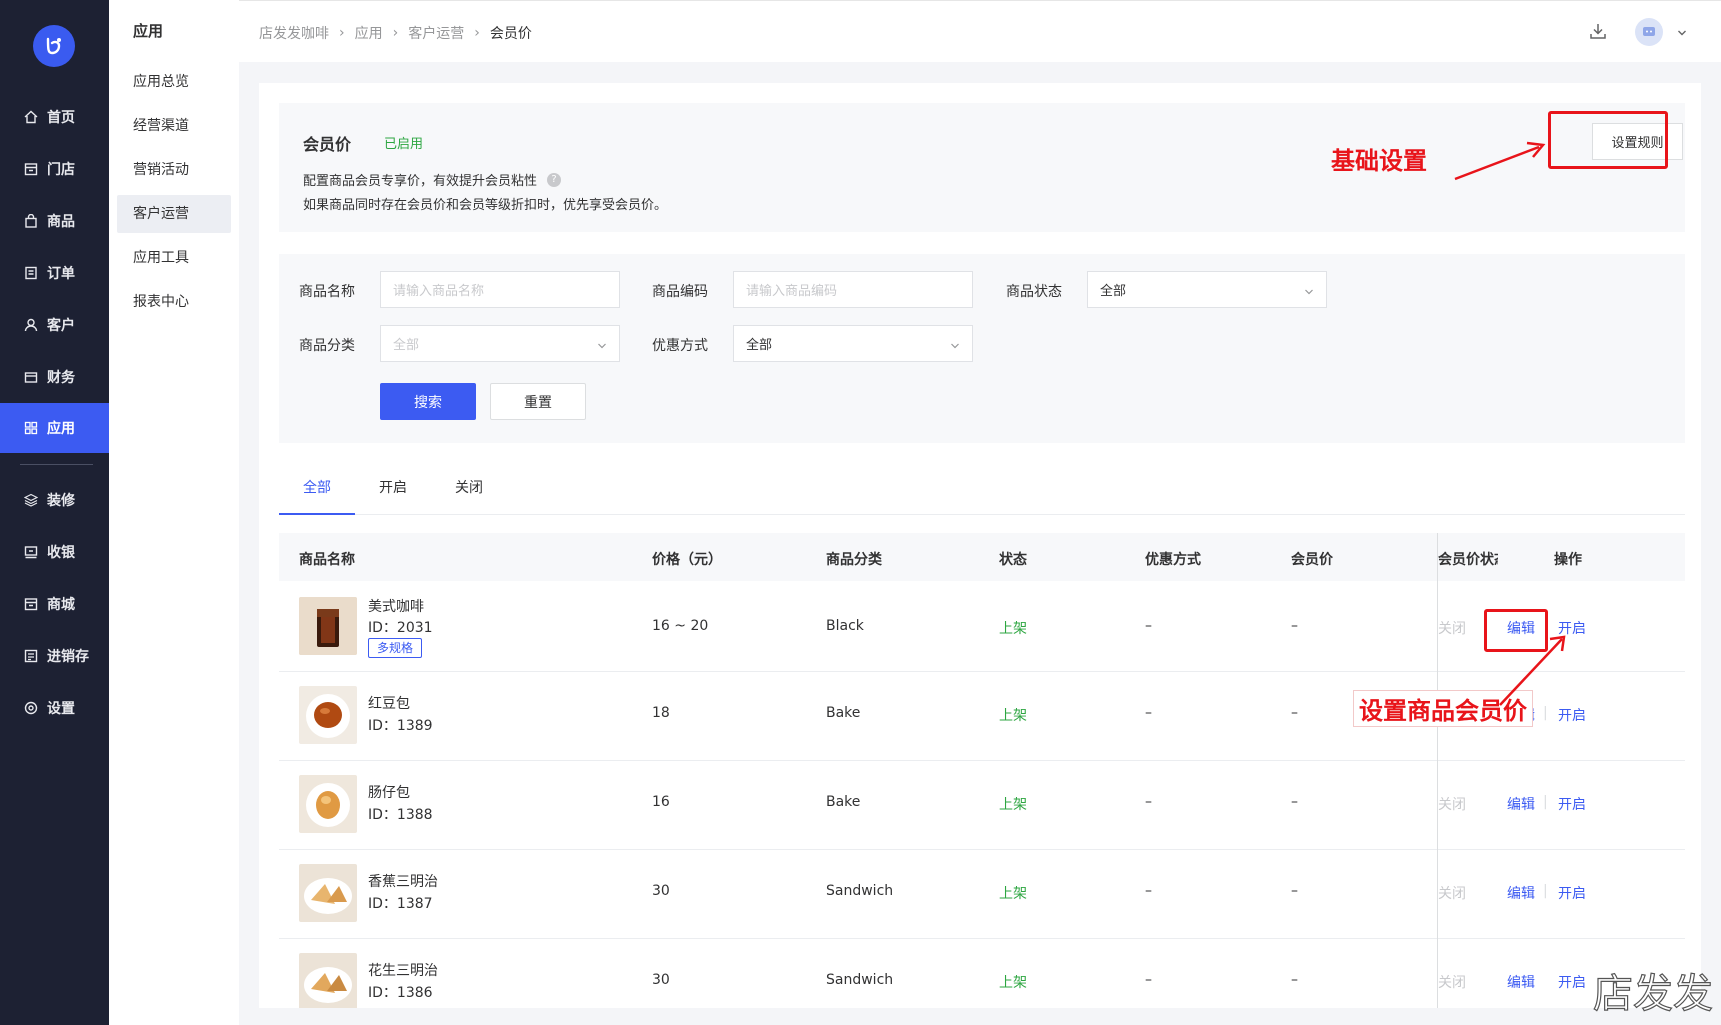 Image resolution: width=1721 pixels, height=1025 pixels. Describe the element at coordinates (403, 971) in the screenshot. I see `product-name: 花生三明治` at that location.